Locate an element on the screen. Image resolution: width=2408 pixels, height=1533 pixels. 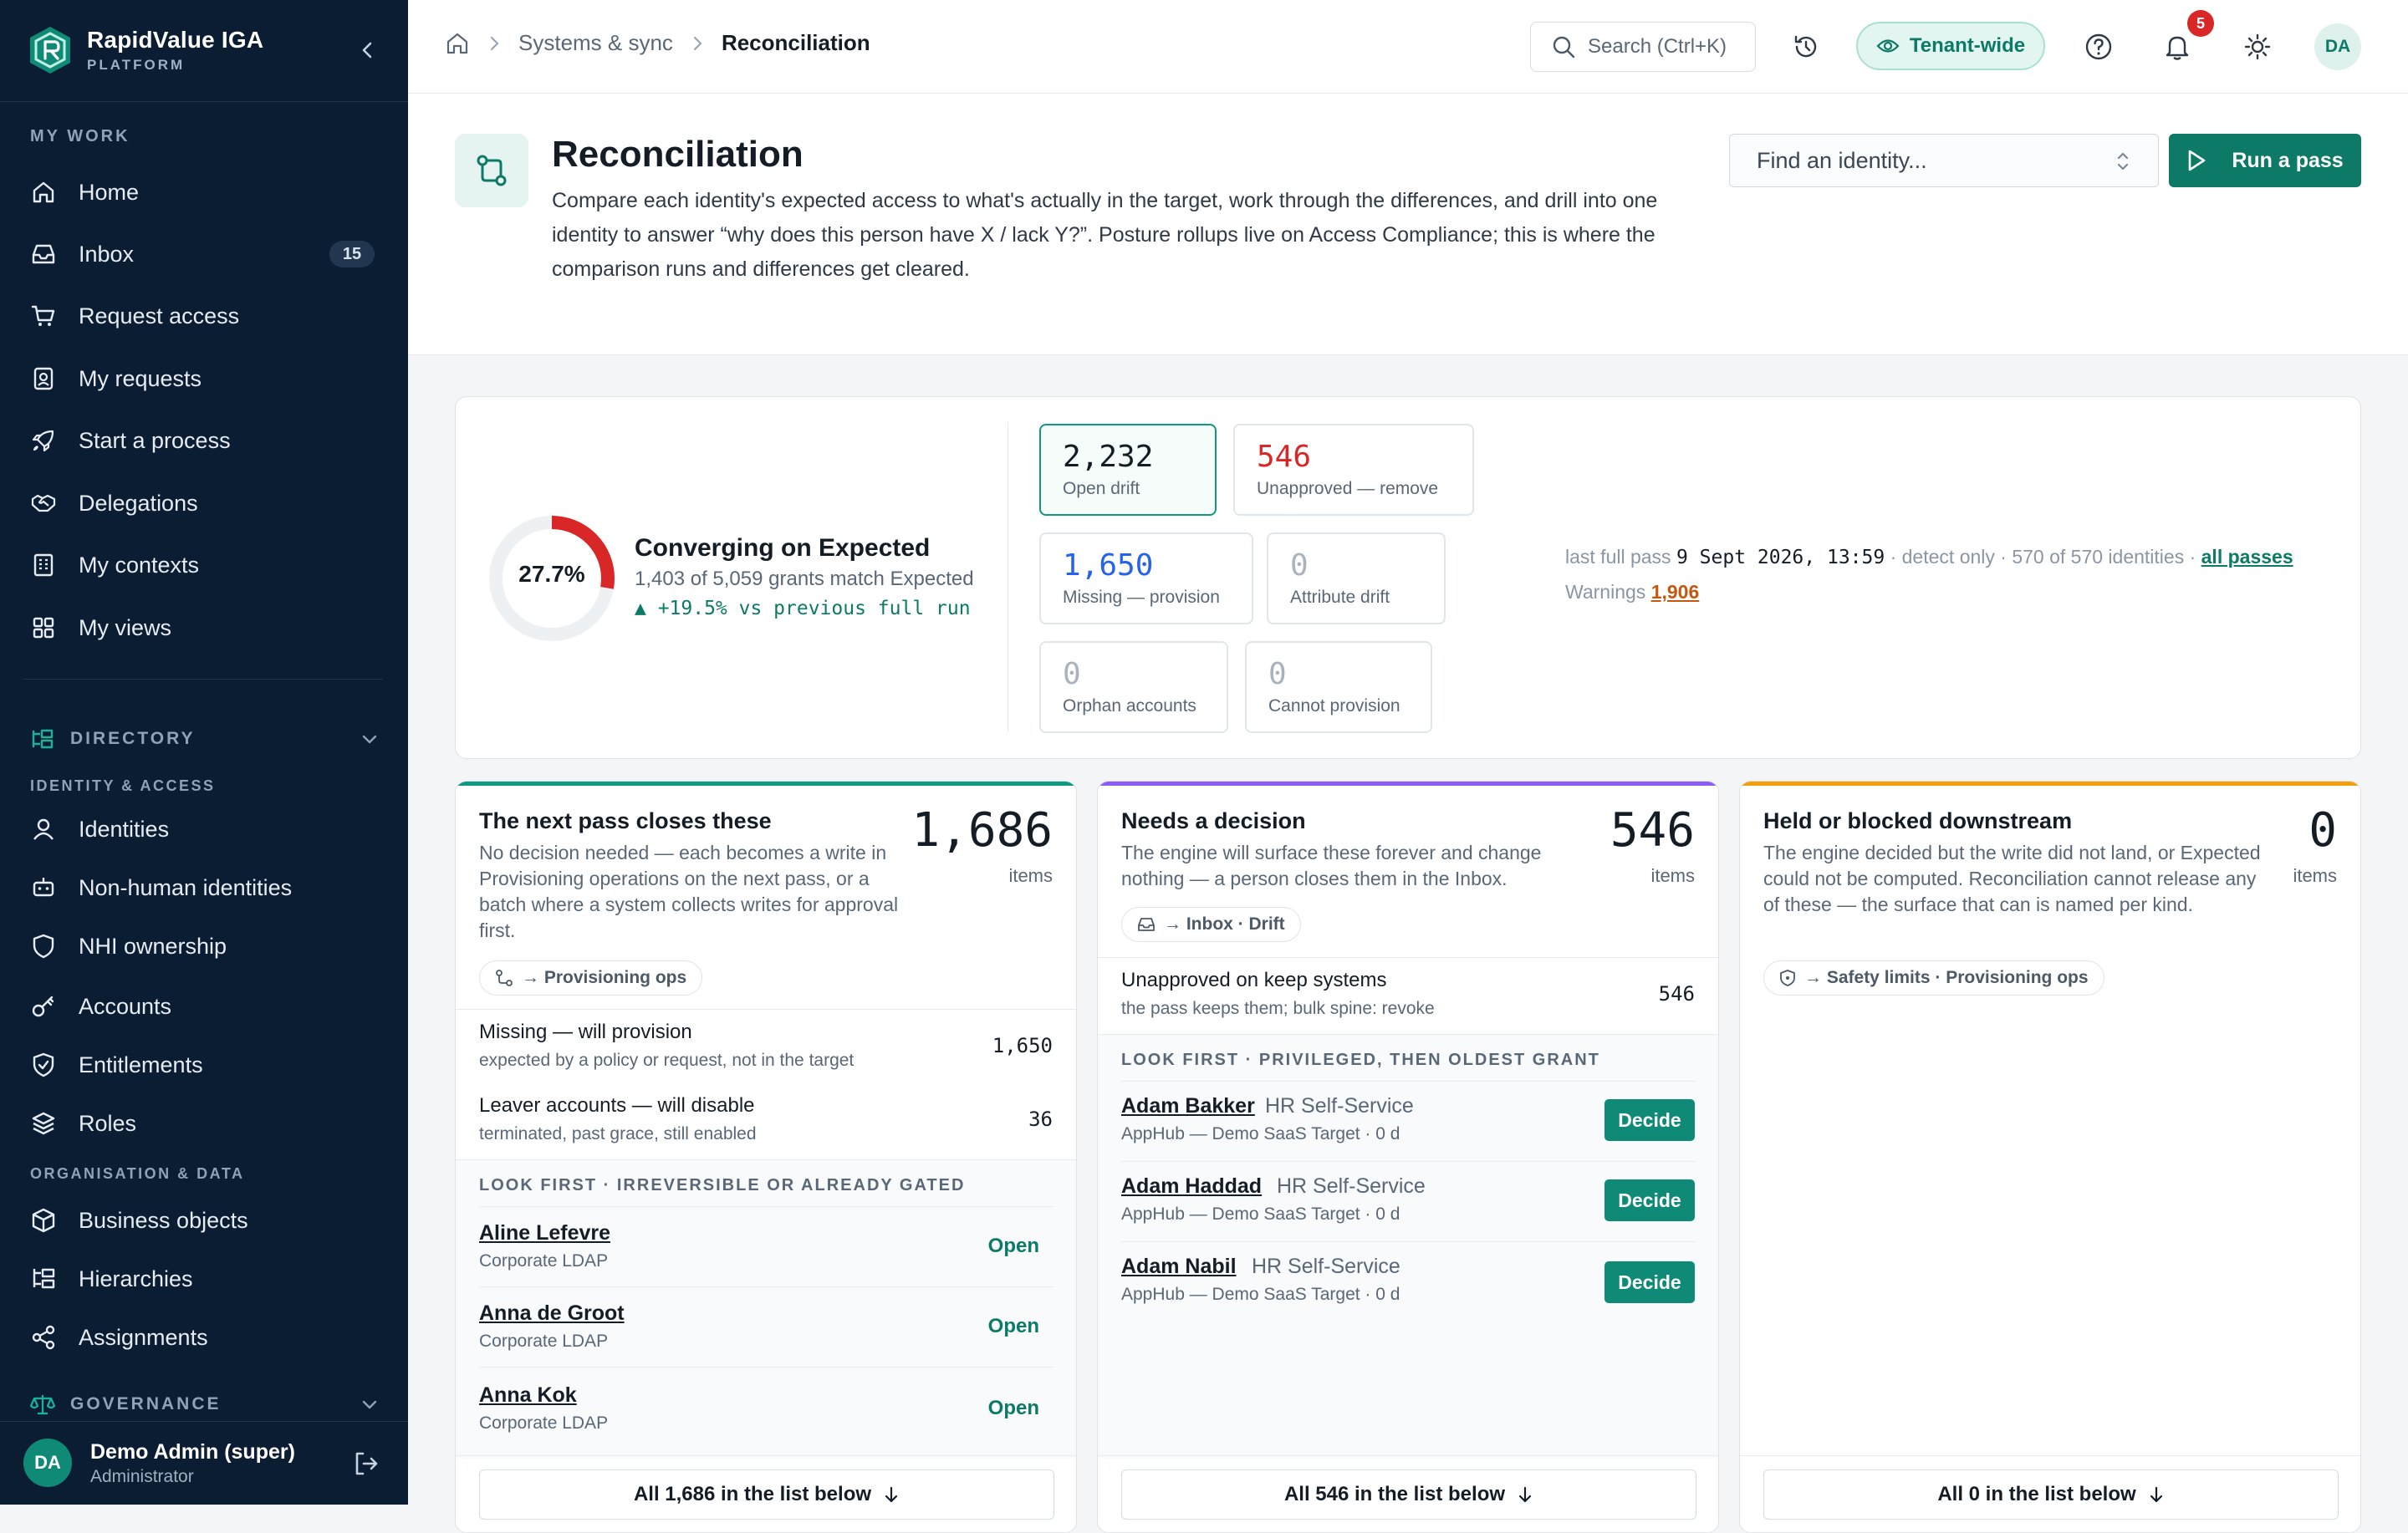
help-button is located at coordinates (2098, 46).